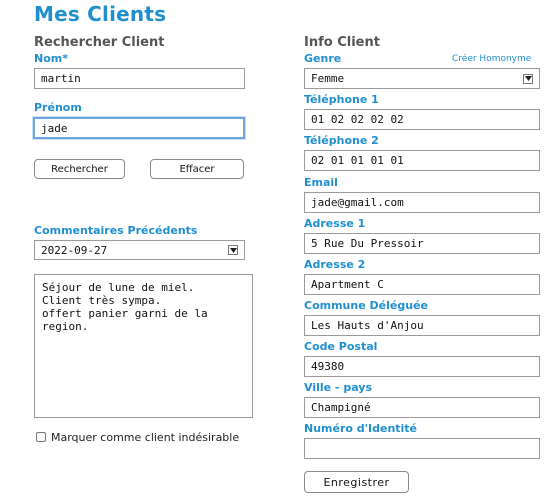 This screenshot has width=553, height=500. Describe the element at coordinates (357, 202) in the screenshot. I see `email-value: jade@gmail.com` at that location.